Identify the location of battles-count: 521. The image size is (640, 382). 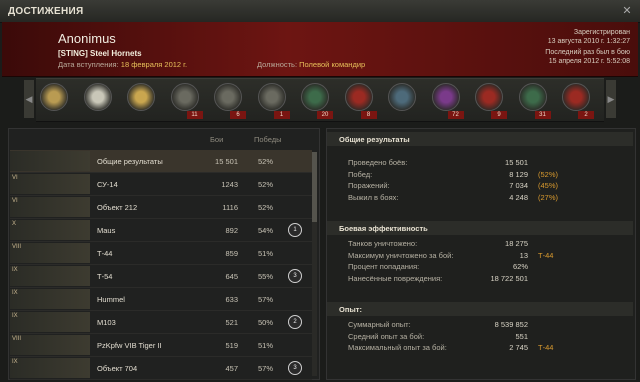
(231, 322).